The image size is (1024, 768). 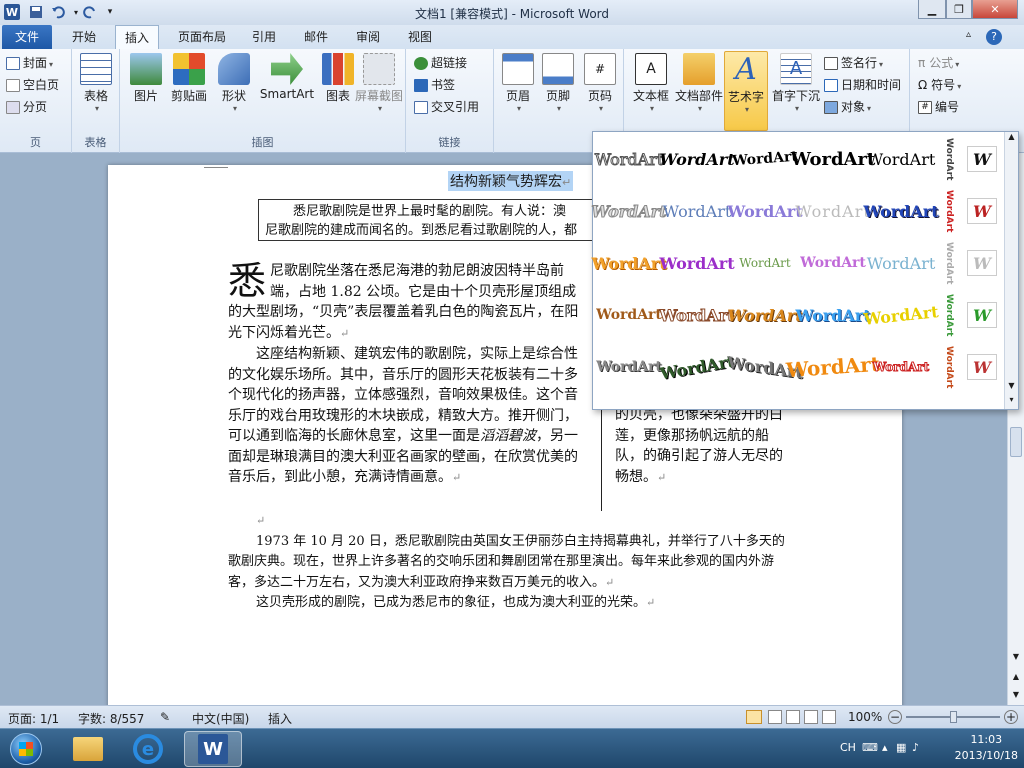 What do you see at coordinates (793, 717) in the screenshot?
I see `web-layout-icon` at bounding box center [793, 717].